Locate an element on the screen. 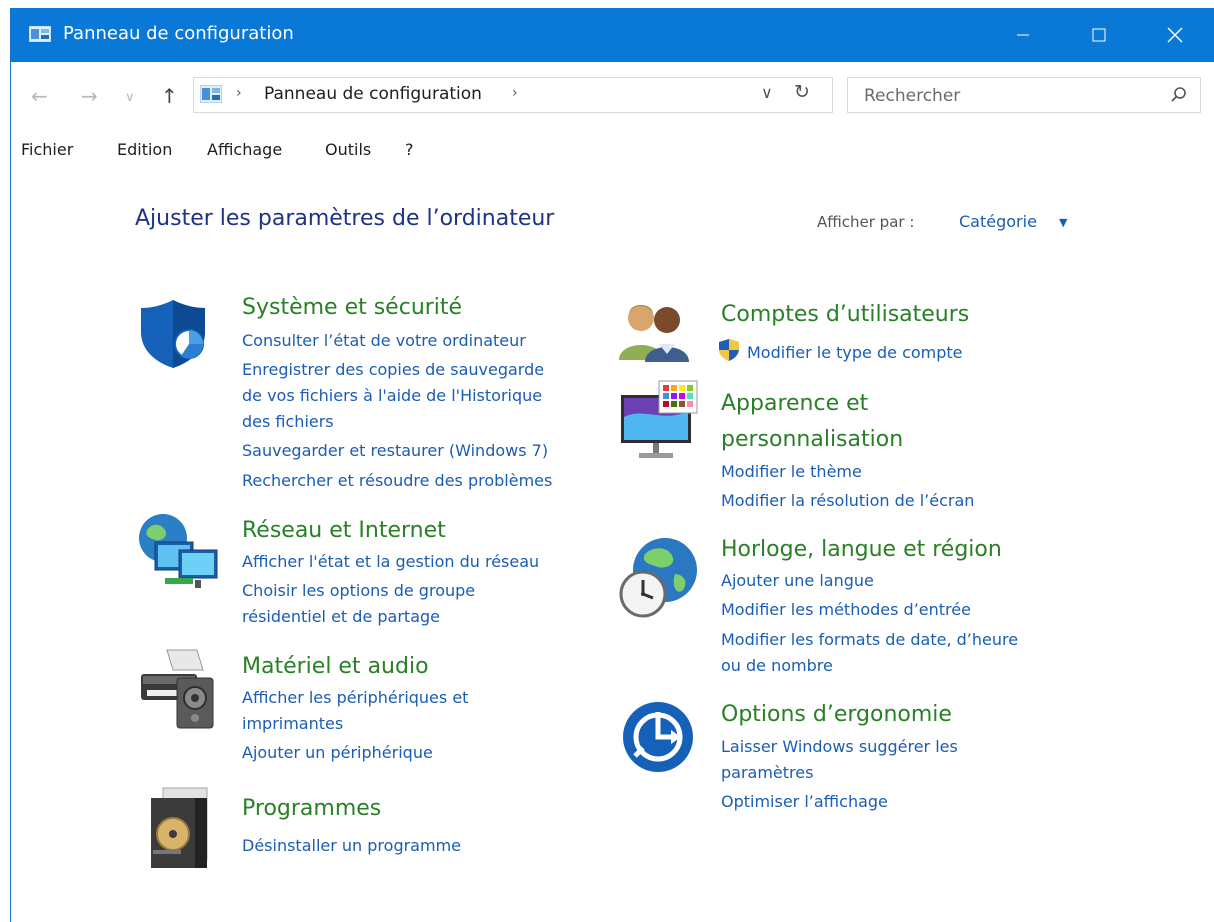 This screenshot has width=1214, height=922. link-devices-printers: Afficher les périphériques et is located at coordinates (355, 698).